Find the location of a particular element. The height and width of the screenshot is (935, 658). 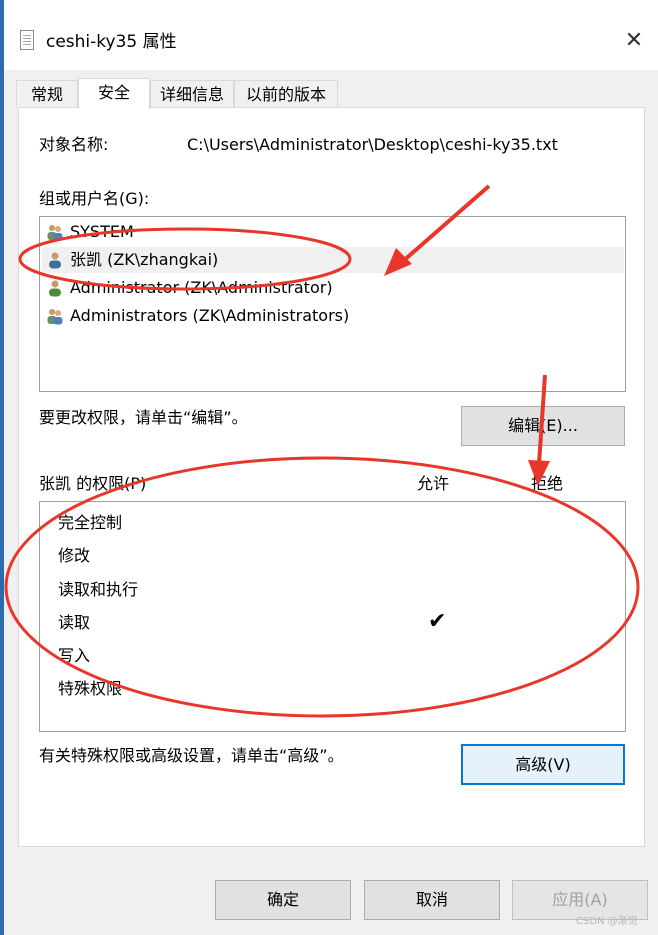

permissions-title: 张凯 的权限(P) is located at coordinates (93, 483).